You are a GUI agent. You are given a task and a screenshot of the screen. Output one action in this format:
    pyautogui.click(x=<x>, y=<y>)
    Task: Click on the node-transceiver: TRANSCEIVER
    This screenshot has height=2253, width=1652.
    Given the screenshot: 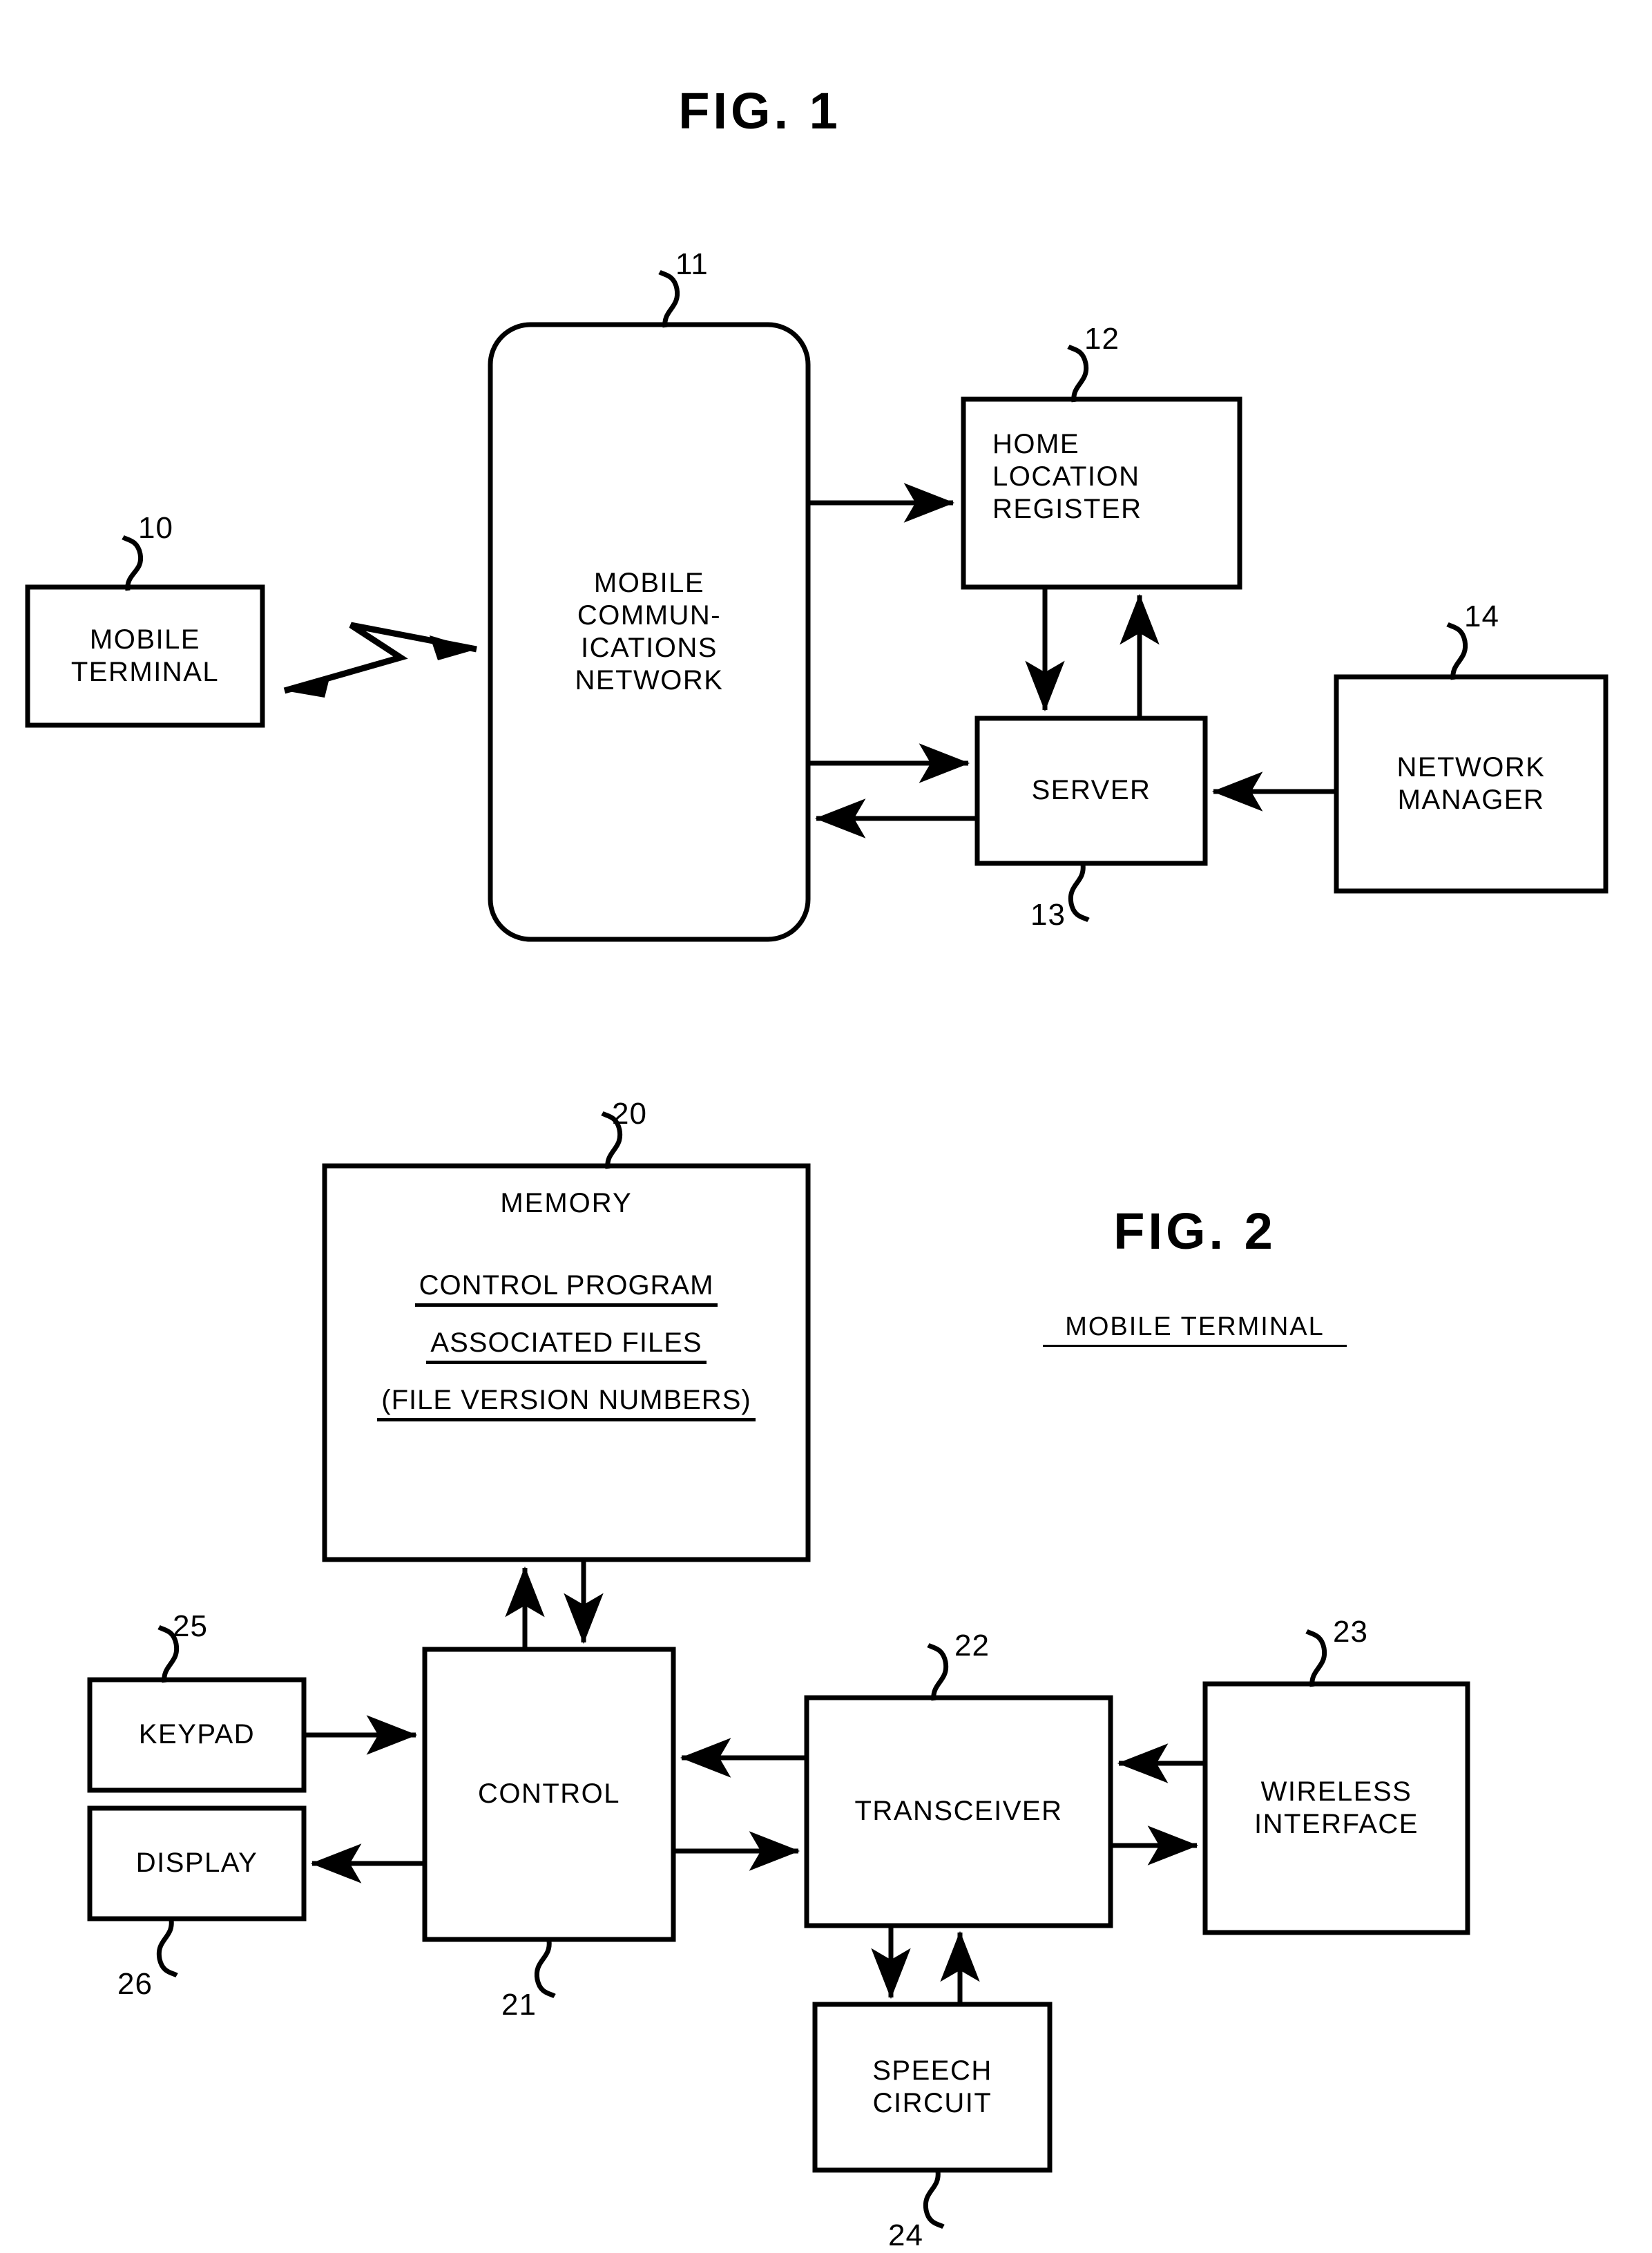 What is the action you would take?
    pyautogui.click(x=959, y=1812)
    